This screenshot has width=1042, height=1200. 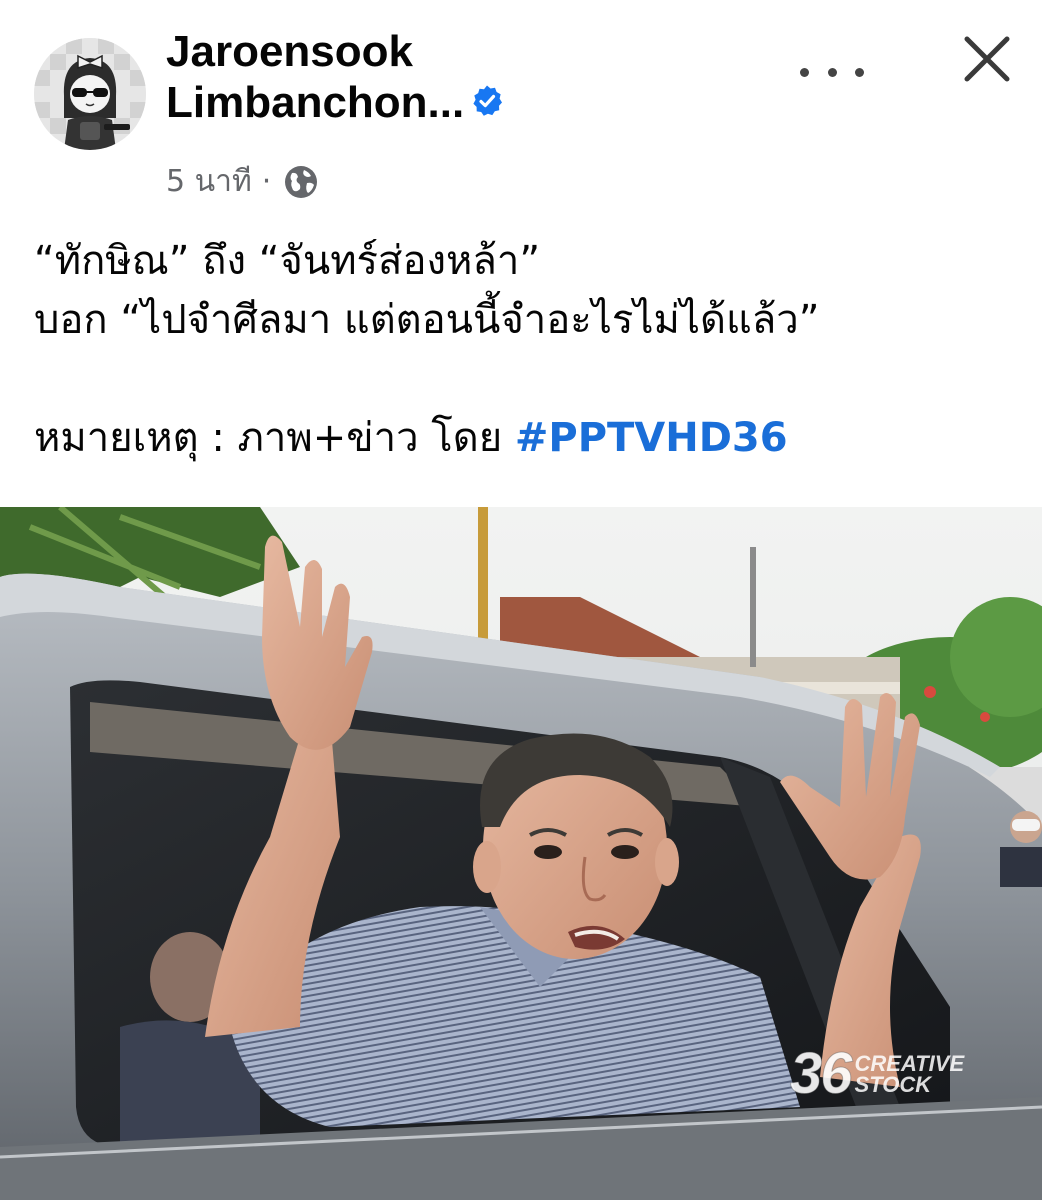 I want to click on watermark-number: 36, so click(x=821, y=1074).